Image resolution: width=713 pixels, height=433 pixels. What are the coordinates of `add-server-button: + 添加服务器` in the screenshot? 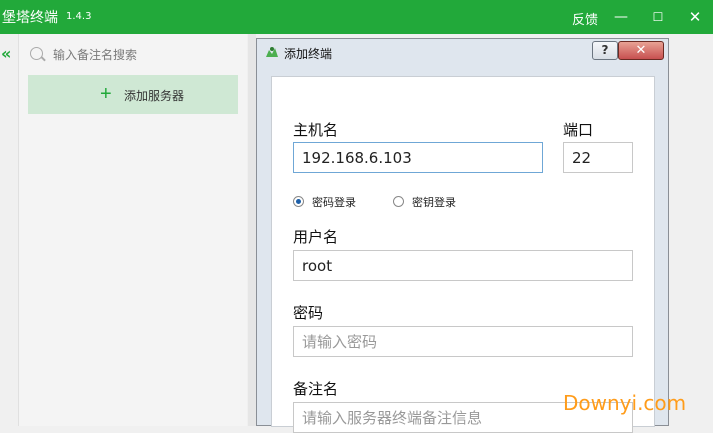 It's located at (133, 94).